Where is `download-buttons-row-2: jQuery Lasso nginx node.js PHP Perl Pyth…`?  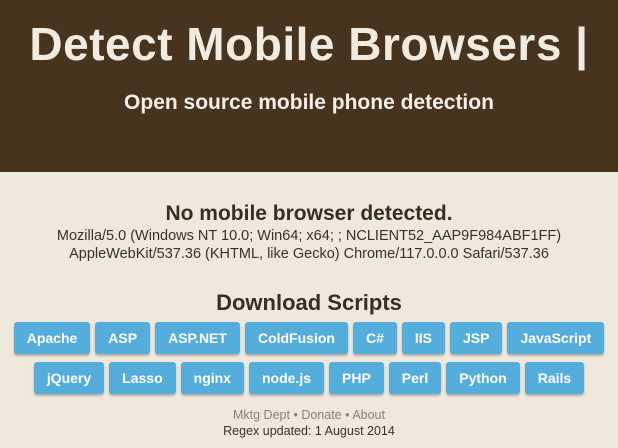 download-buttons-row-2: jQuery Lasso nginx node.js PHP Perl Pyth… is located at coordinates (309, 378).